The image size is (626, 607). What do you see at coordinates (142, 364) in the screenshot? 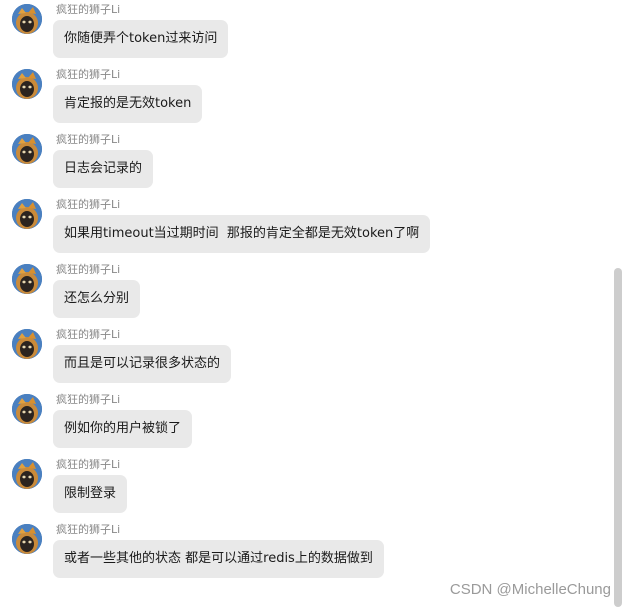
I see `message-bubble: 而且是可以记录很多状态的` at bounding box center [142, 364].